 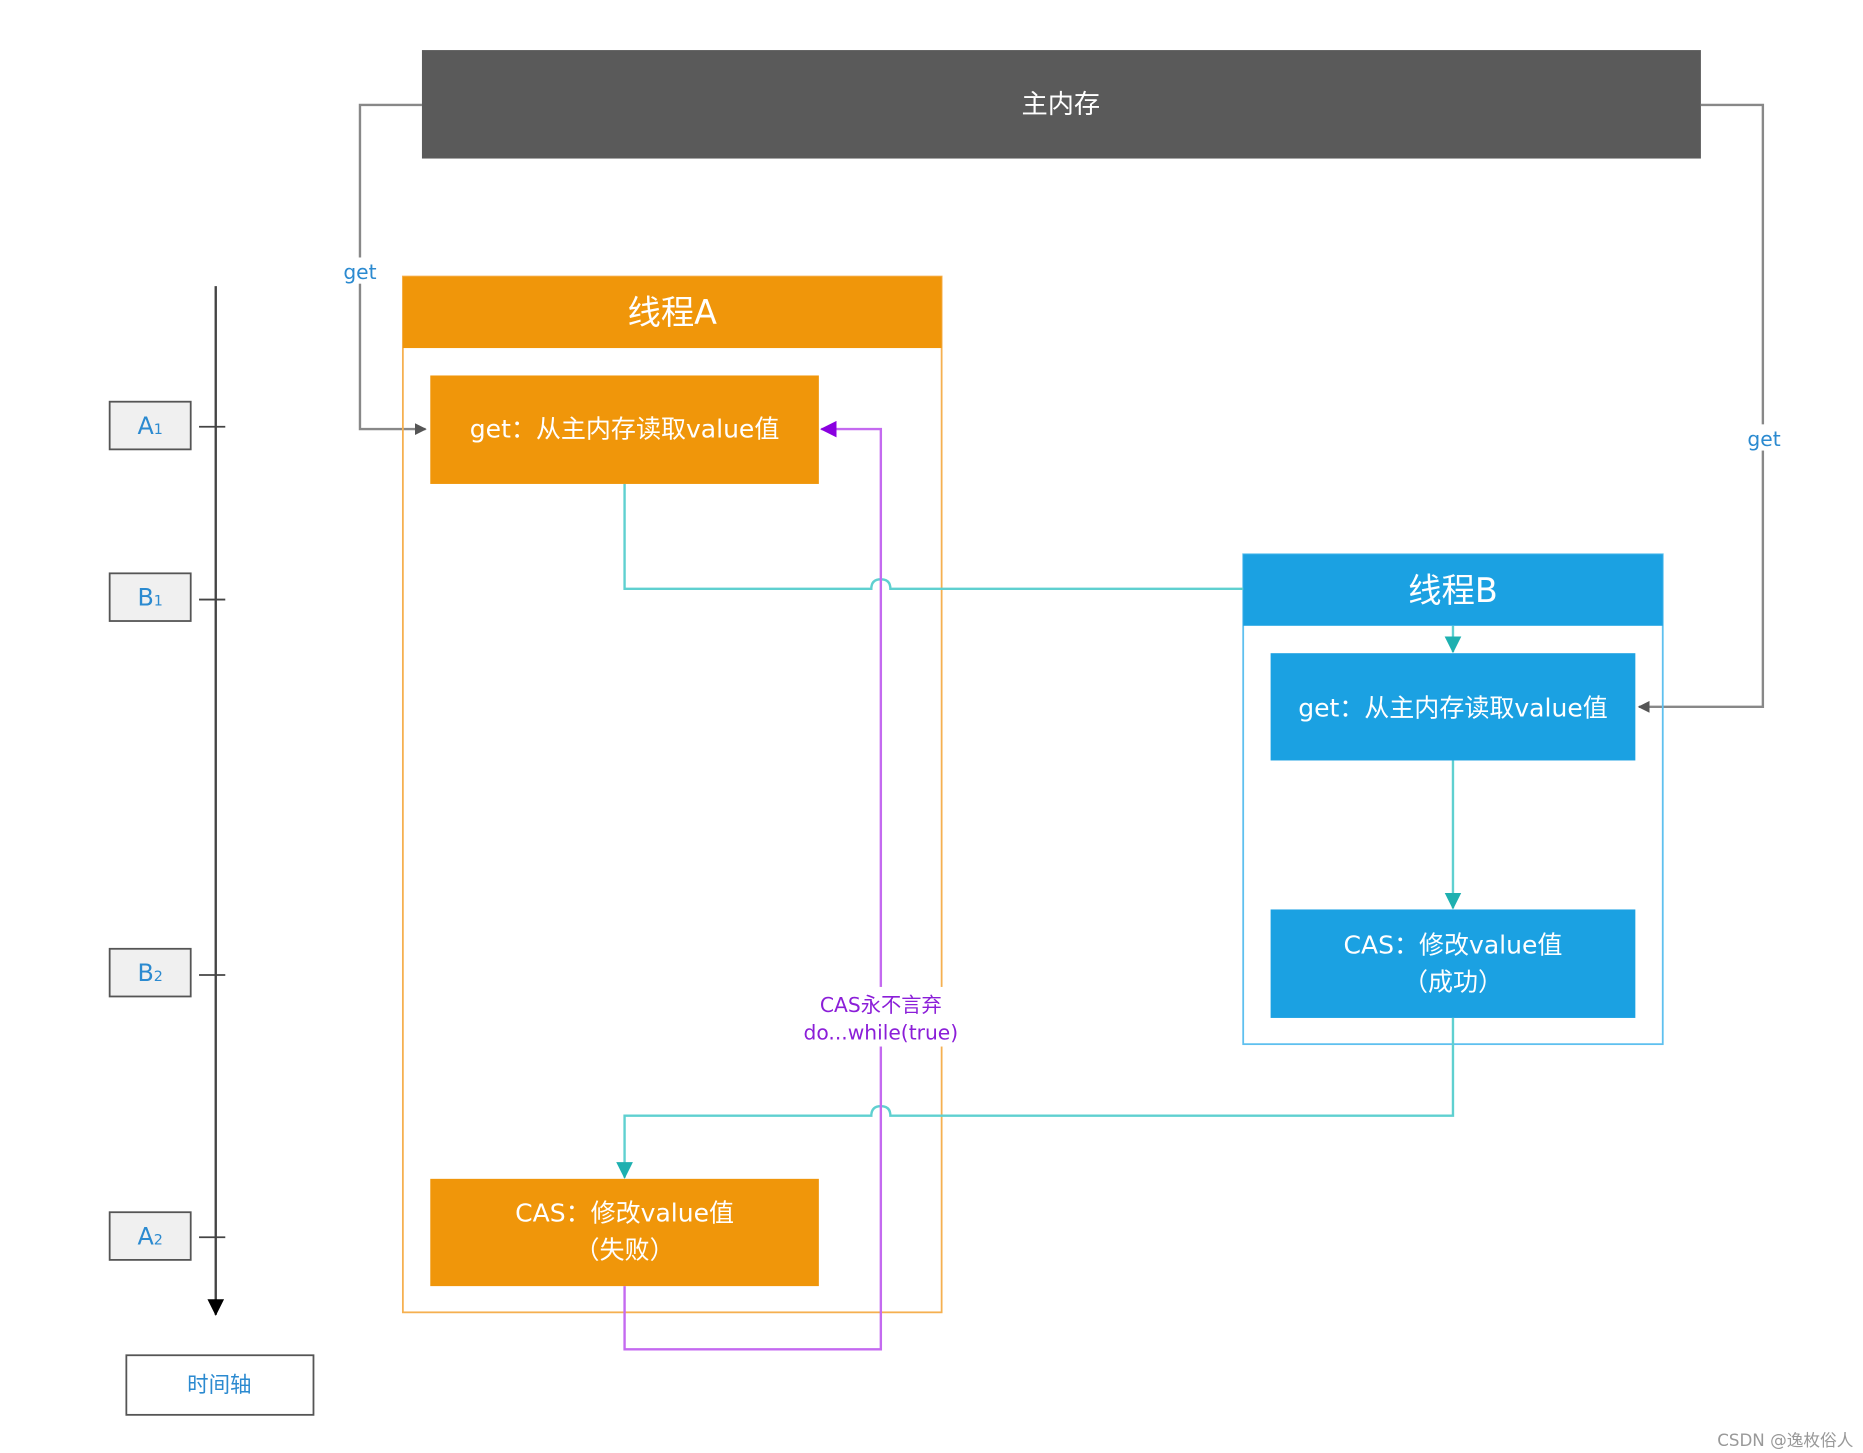 I want to click on timeline-marker-a1: A1, so click(x=167, y=425).